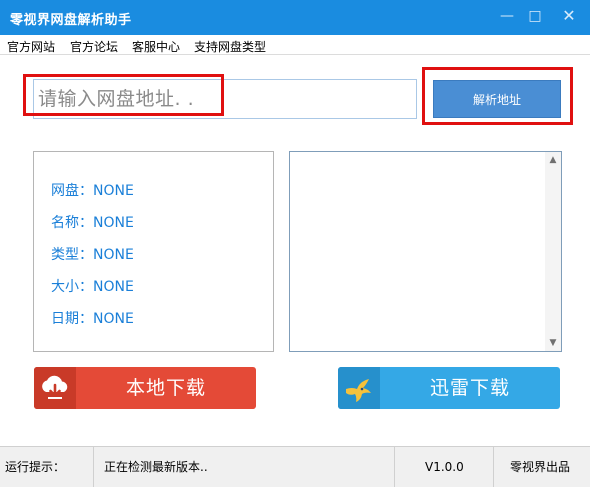  I want to click on minimize-button: —, so click(507, 16).